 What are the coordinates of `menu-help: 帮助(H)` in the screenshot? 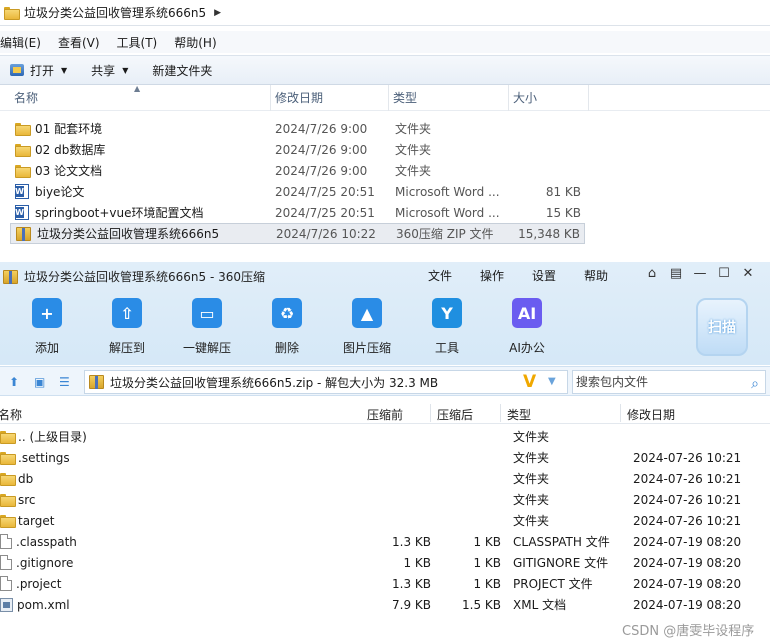 It's located at (195, 42).